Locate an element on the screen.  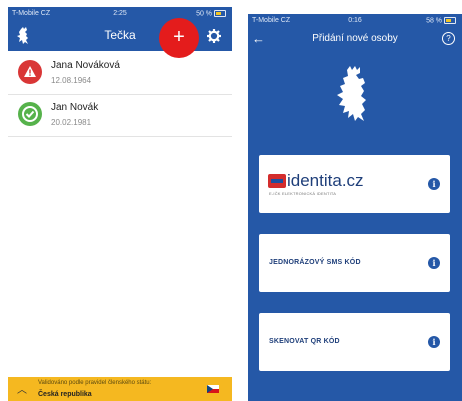
person-birthdate: 12.08.1964 is located at coordinates (71, 80).